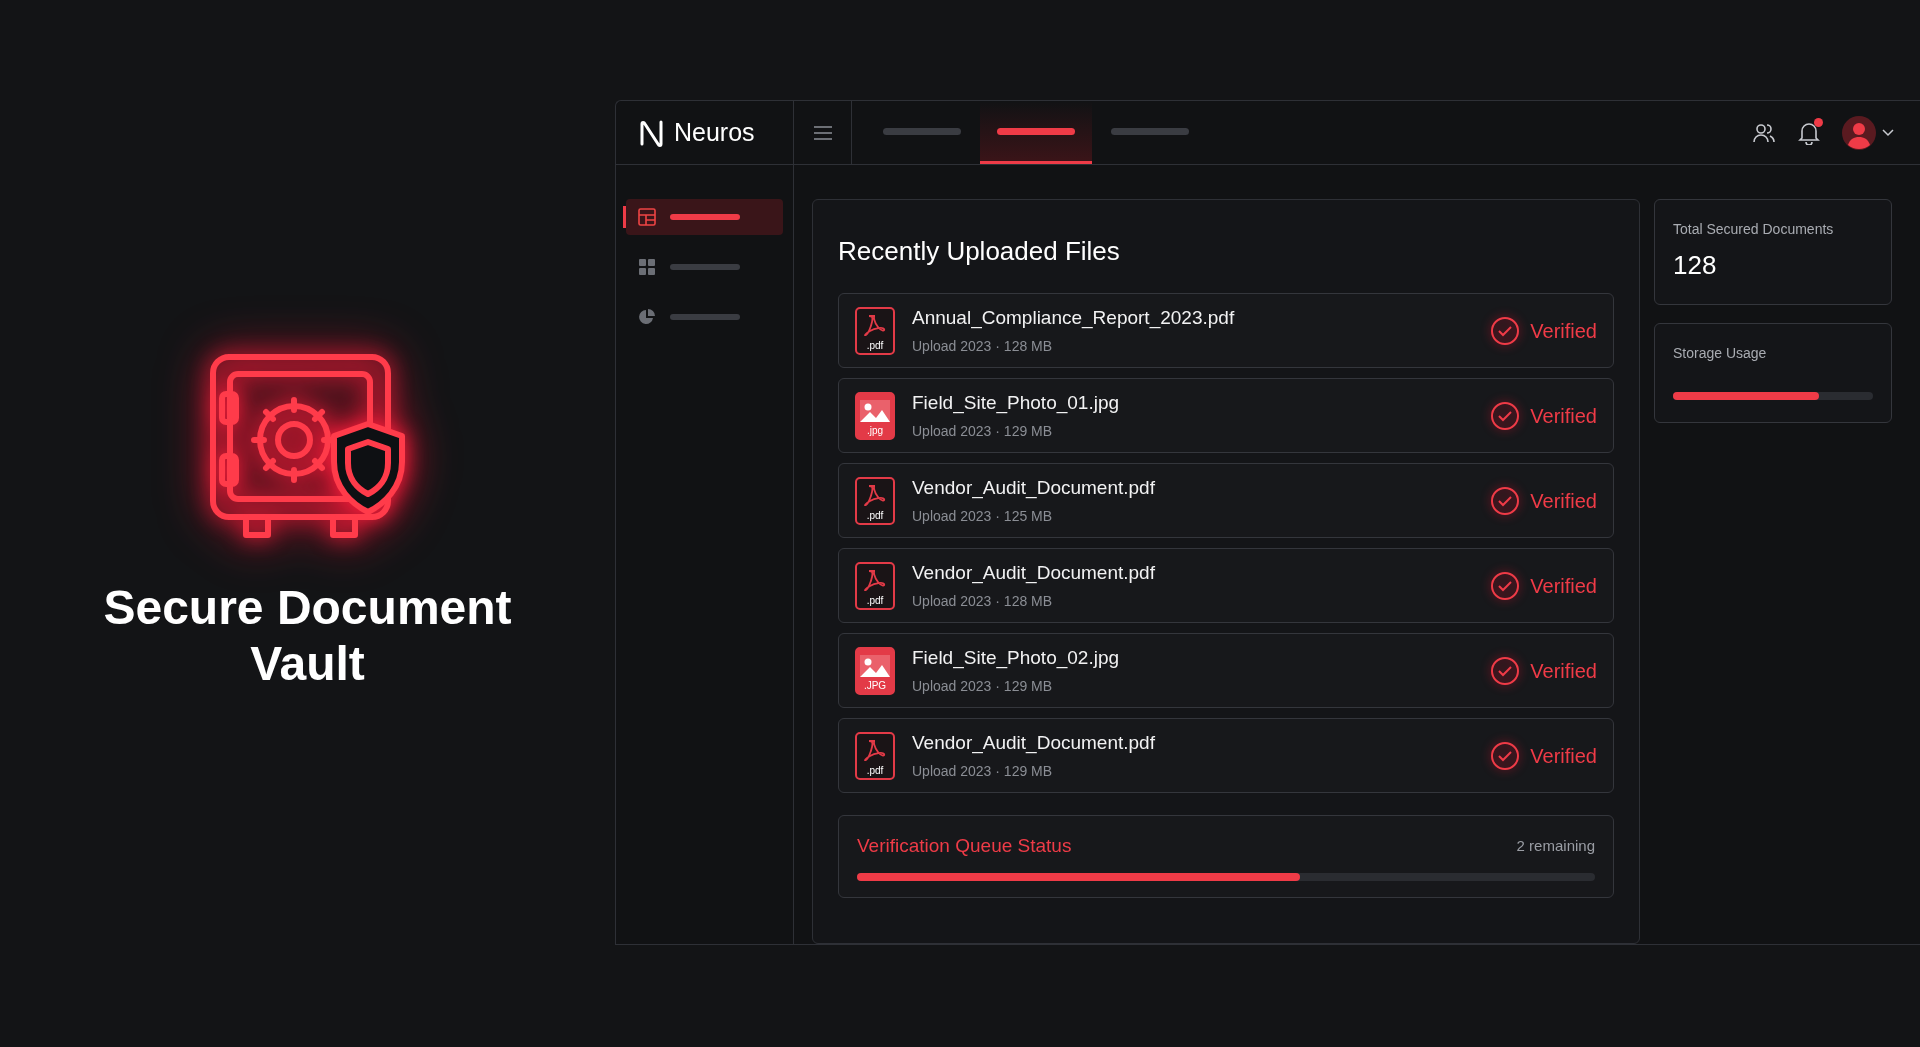 The height and width of the screenshot is (1047, 1920). What do you see at coordinates (1720, 353) in the screenshot?
I see `storage-label: Storage Usage` at bounding box center [1720, 353].